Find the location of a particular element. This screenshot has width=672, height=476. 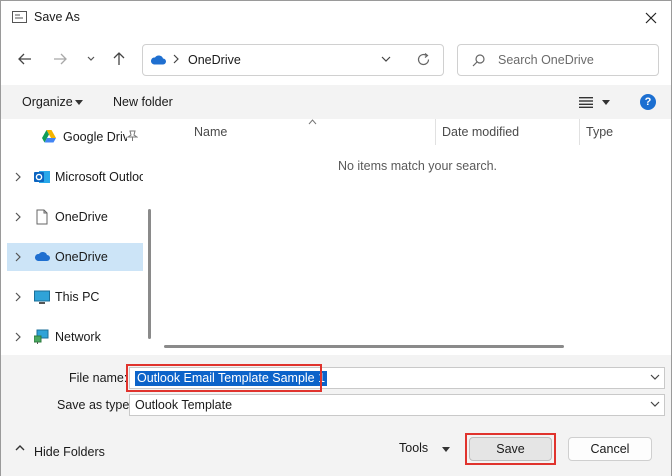

save-button-highlight is located at coordinates (510, 449).